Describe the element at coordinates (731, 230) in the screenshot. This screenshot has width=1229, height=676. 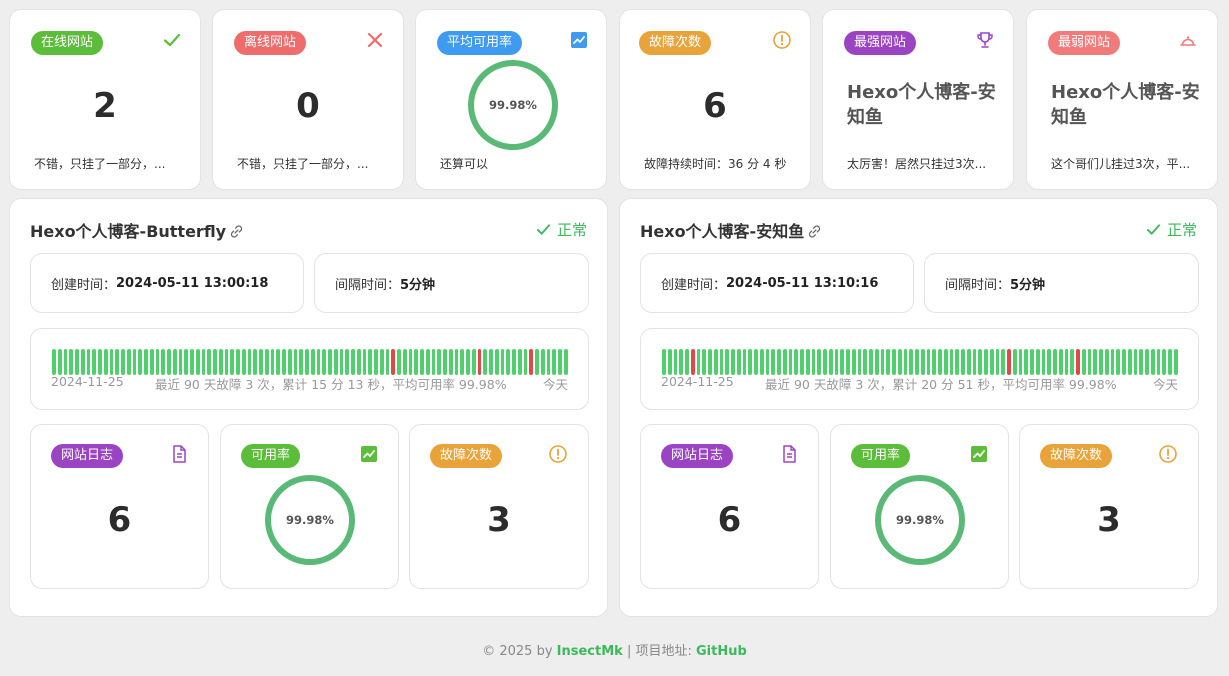
I see `site-title-link: Hexo个人博客-安知鱼` at that location.